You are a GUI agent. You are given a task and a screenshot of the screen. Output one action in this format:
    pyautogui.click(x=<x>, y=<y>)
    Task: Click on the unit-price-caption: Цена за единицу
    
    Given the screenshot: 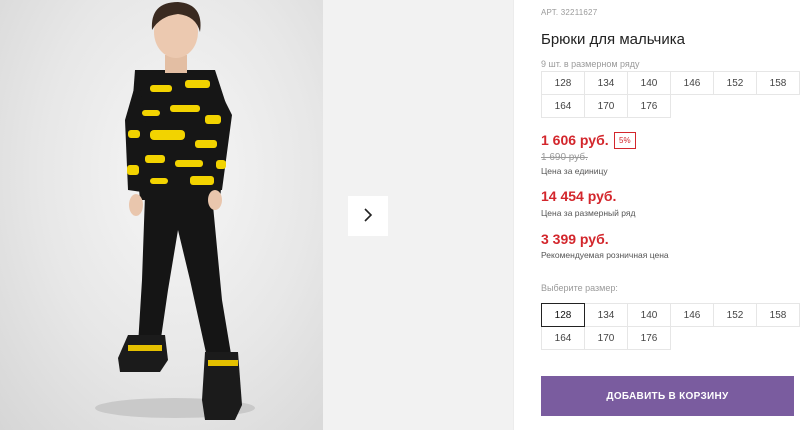 What is the action you would take?
    pyautogui.click(x=574, y=171)
    